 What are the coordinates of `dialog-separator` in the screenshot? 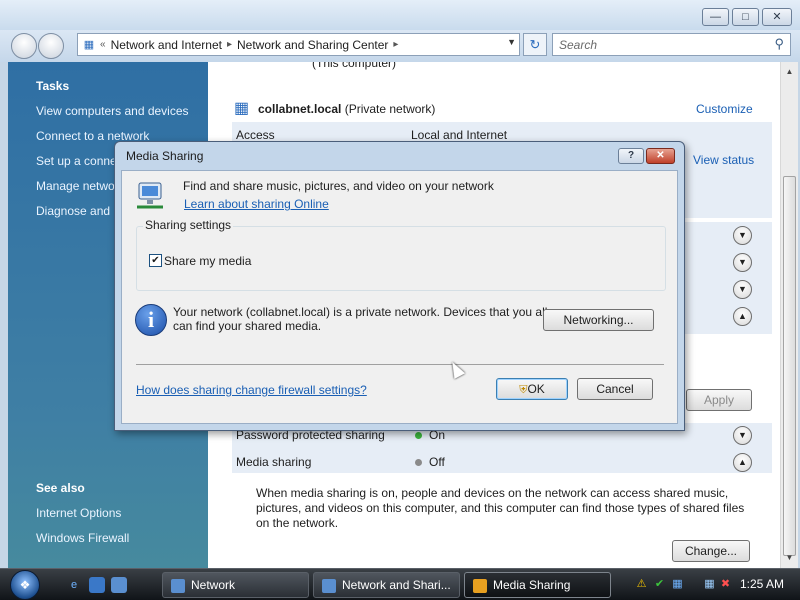 It's located at (400, 364).